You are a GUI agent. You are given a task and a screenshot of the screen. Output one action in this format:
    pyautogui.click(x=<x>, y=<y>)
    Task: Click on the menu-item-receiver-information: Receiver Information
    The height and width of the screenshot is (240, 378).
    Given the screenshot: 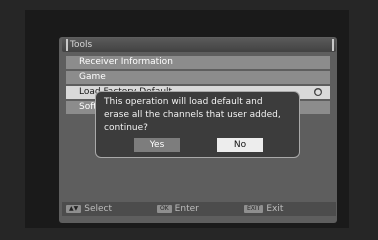 What is the action you would take?
    pyautogui.click(x=198, y=62)
    